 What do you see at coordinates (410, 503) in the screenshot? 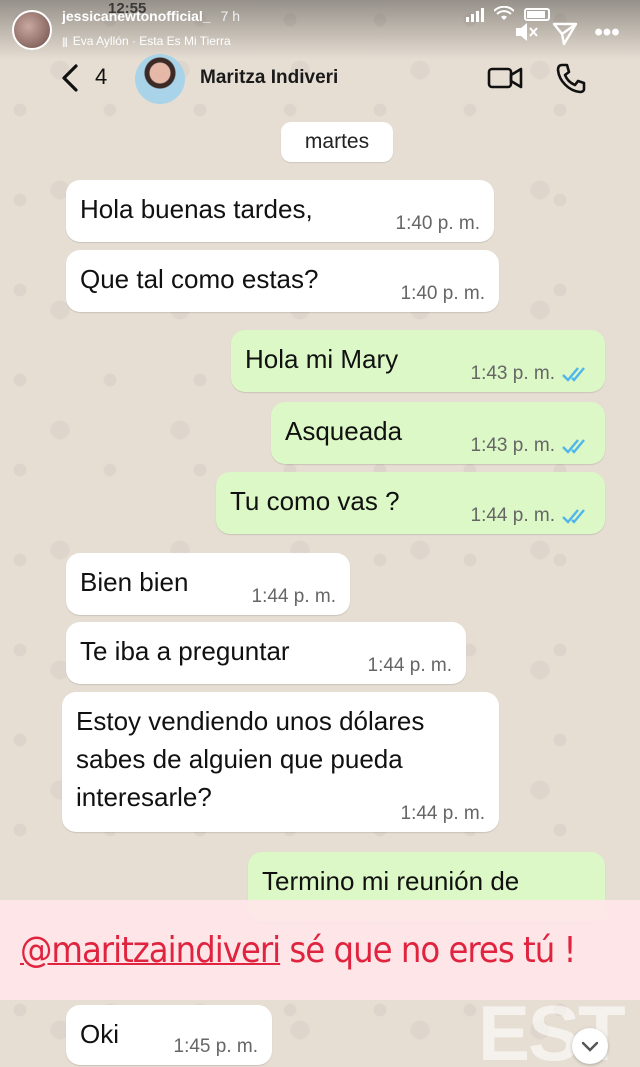
I see `message-bubble: Tu como vas ? 1:44 p. m.` at bounding box center [410, 503].